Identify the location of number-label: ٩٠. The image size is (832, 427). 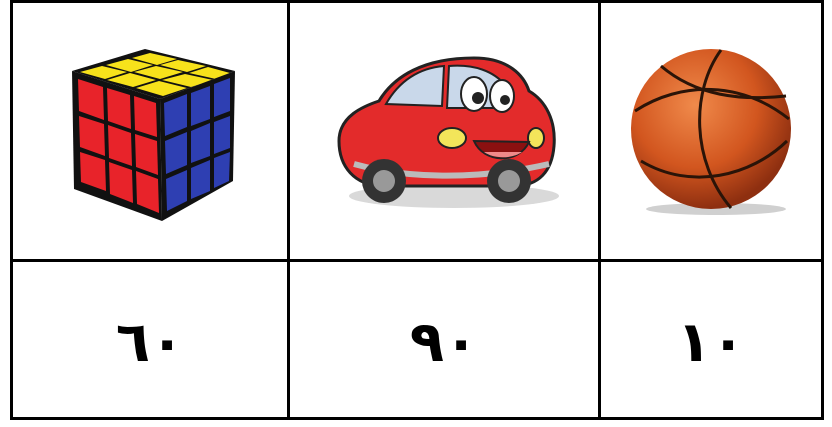
(444, 342).